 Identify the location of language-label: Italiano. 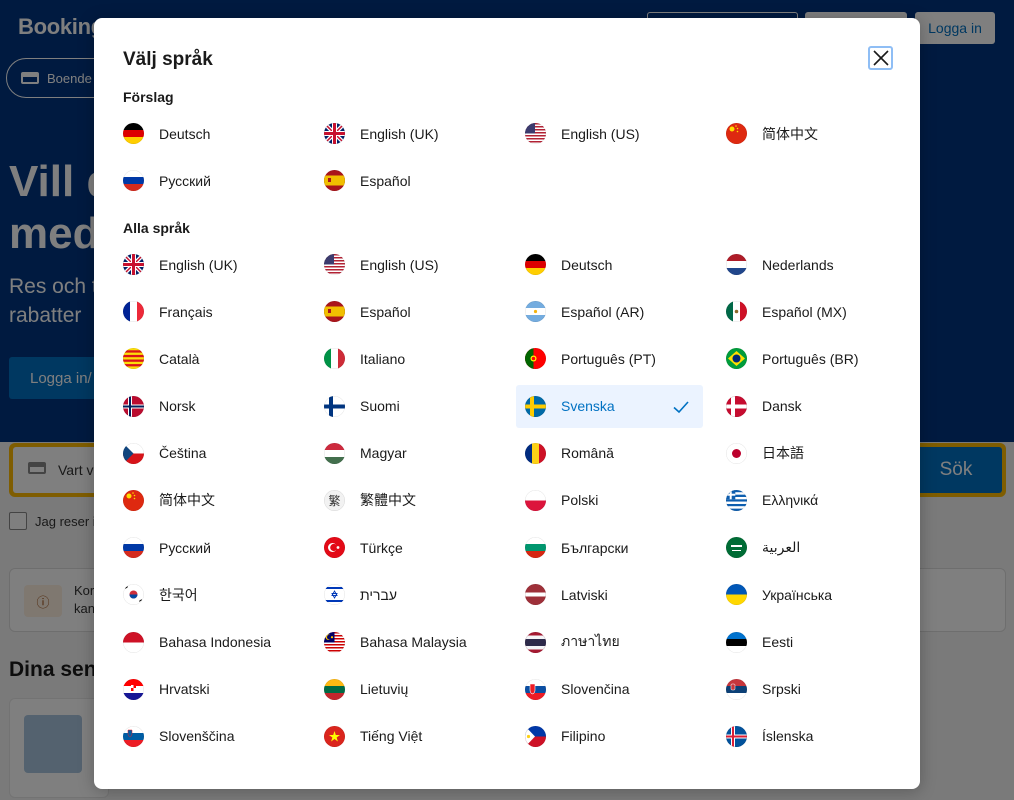
(383, 358).